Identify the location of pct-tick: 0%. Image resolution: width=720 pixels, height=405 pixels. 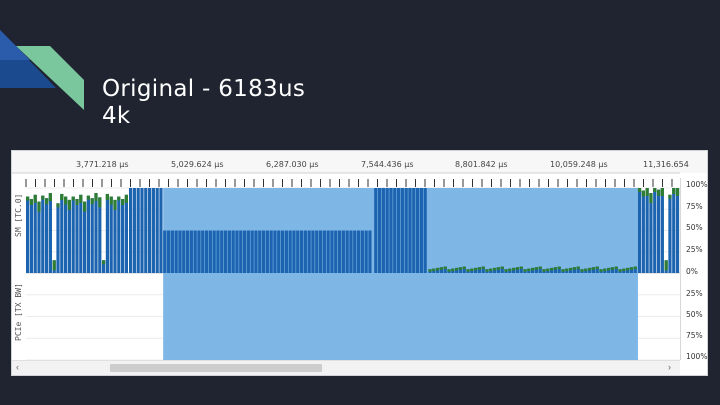
(692, 271).